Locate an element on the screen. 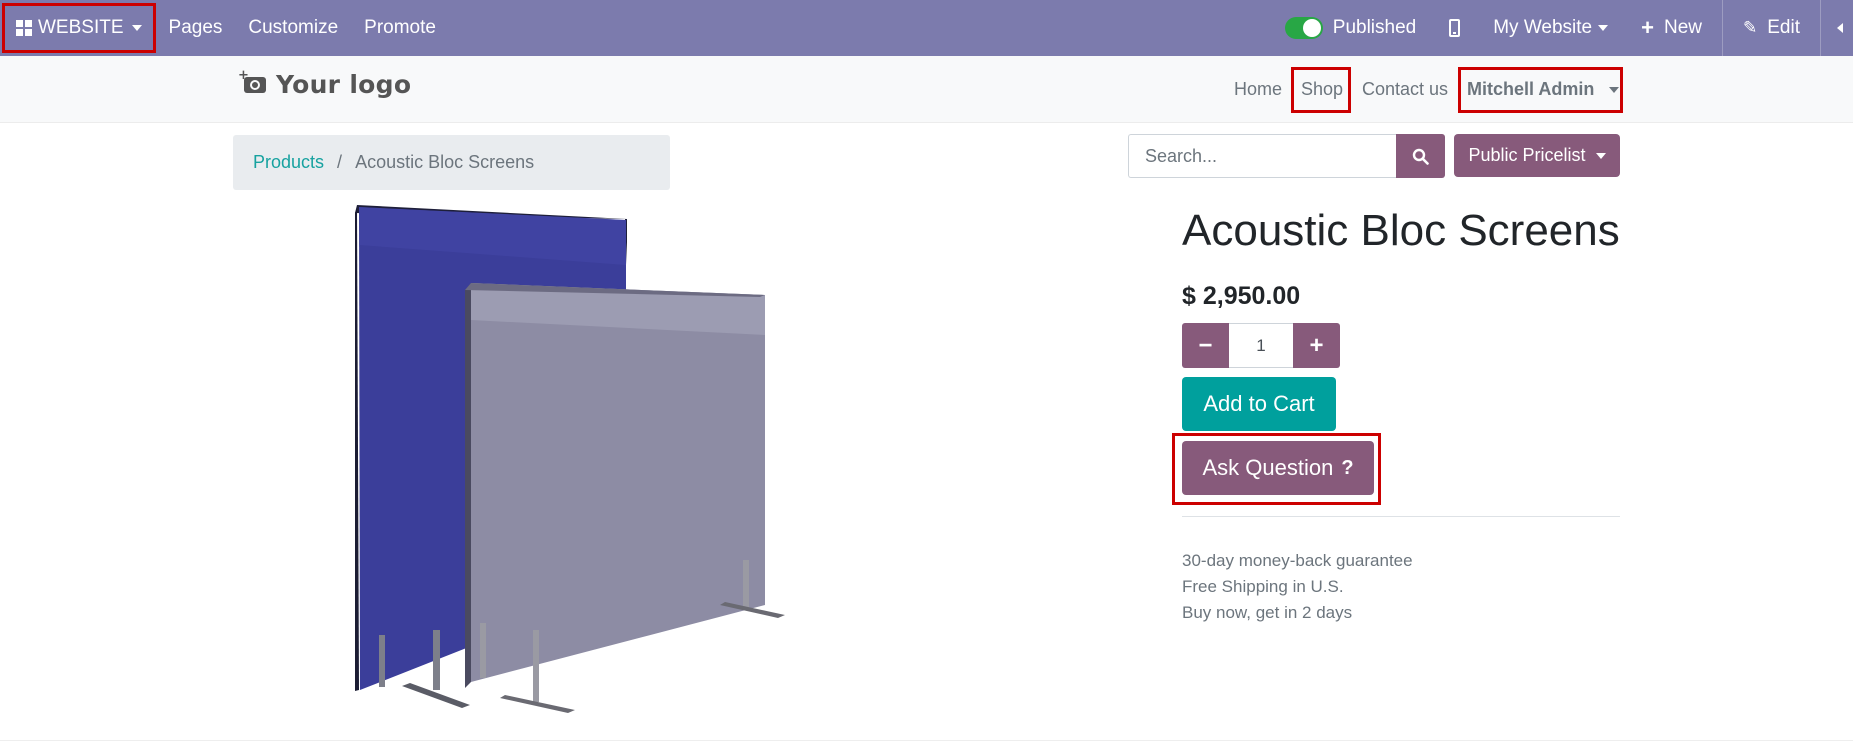 Image resolution: width=1853 pixels, height=743 pixels. quantity-stepper: − + is located at coordinates (1261, 345).